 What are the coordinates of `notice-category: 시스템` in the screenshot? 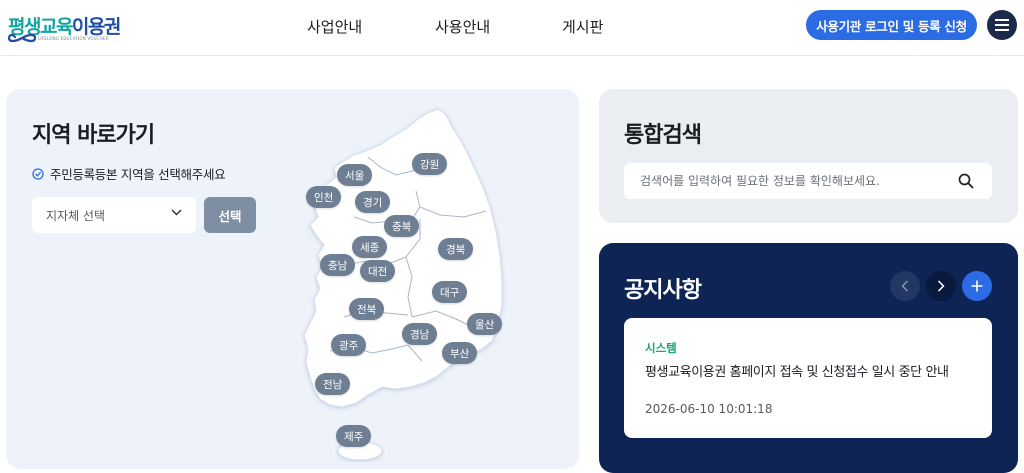 It's located at (661, 348).